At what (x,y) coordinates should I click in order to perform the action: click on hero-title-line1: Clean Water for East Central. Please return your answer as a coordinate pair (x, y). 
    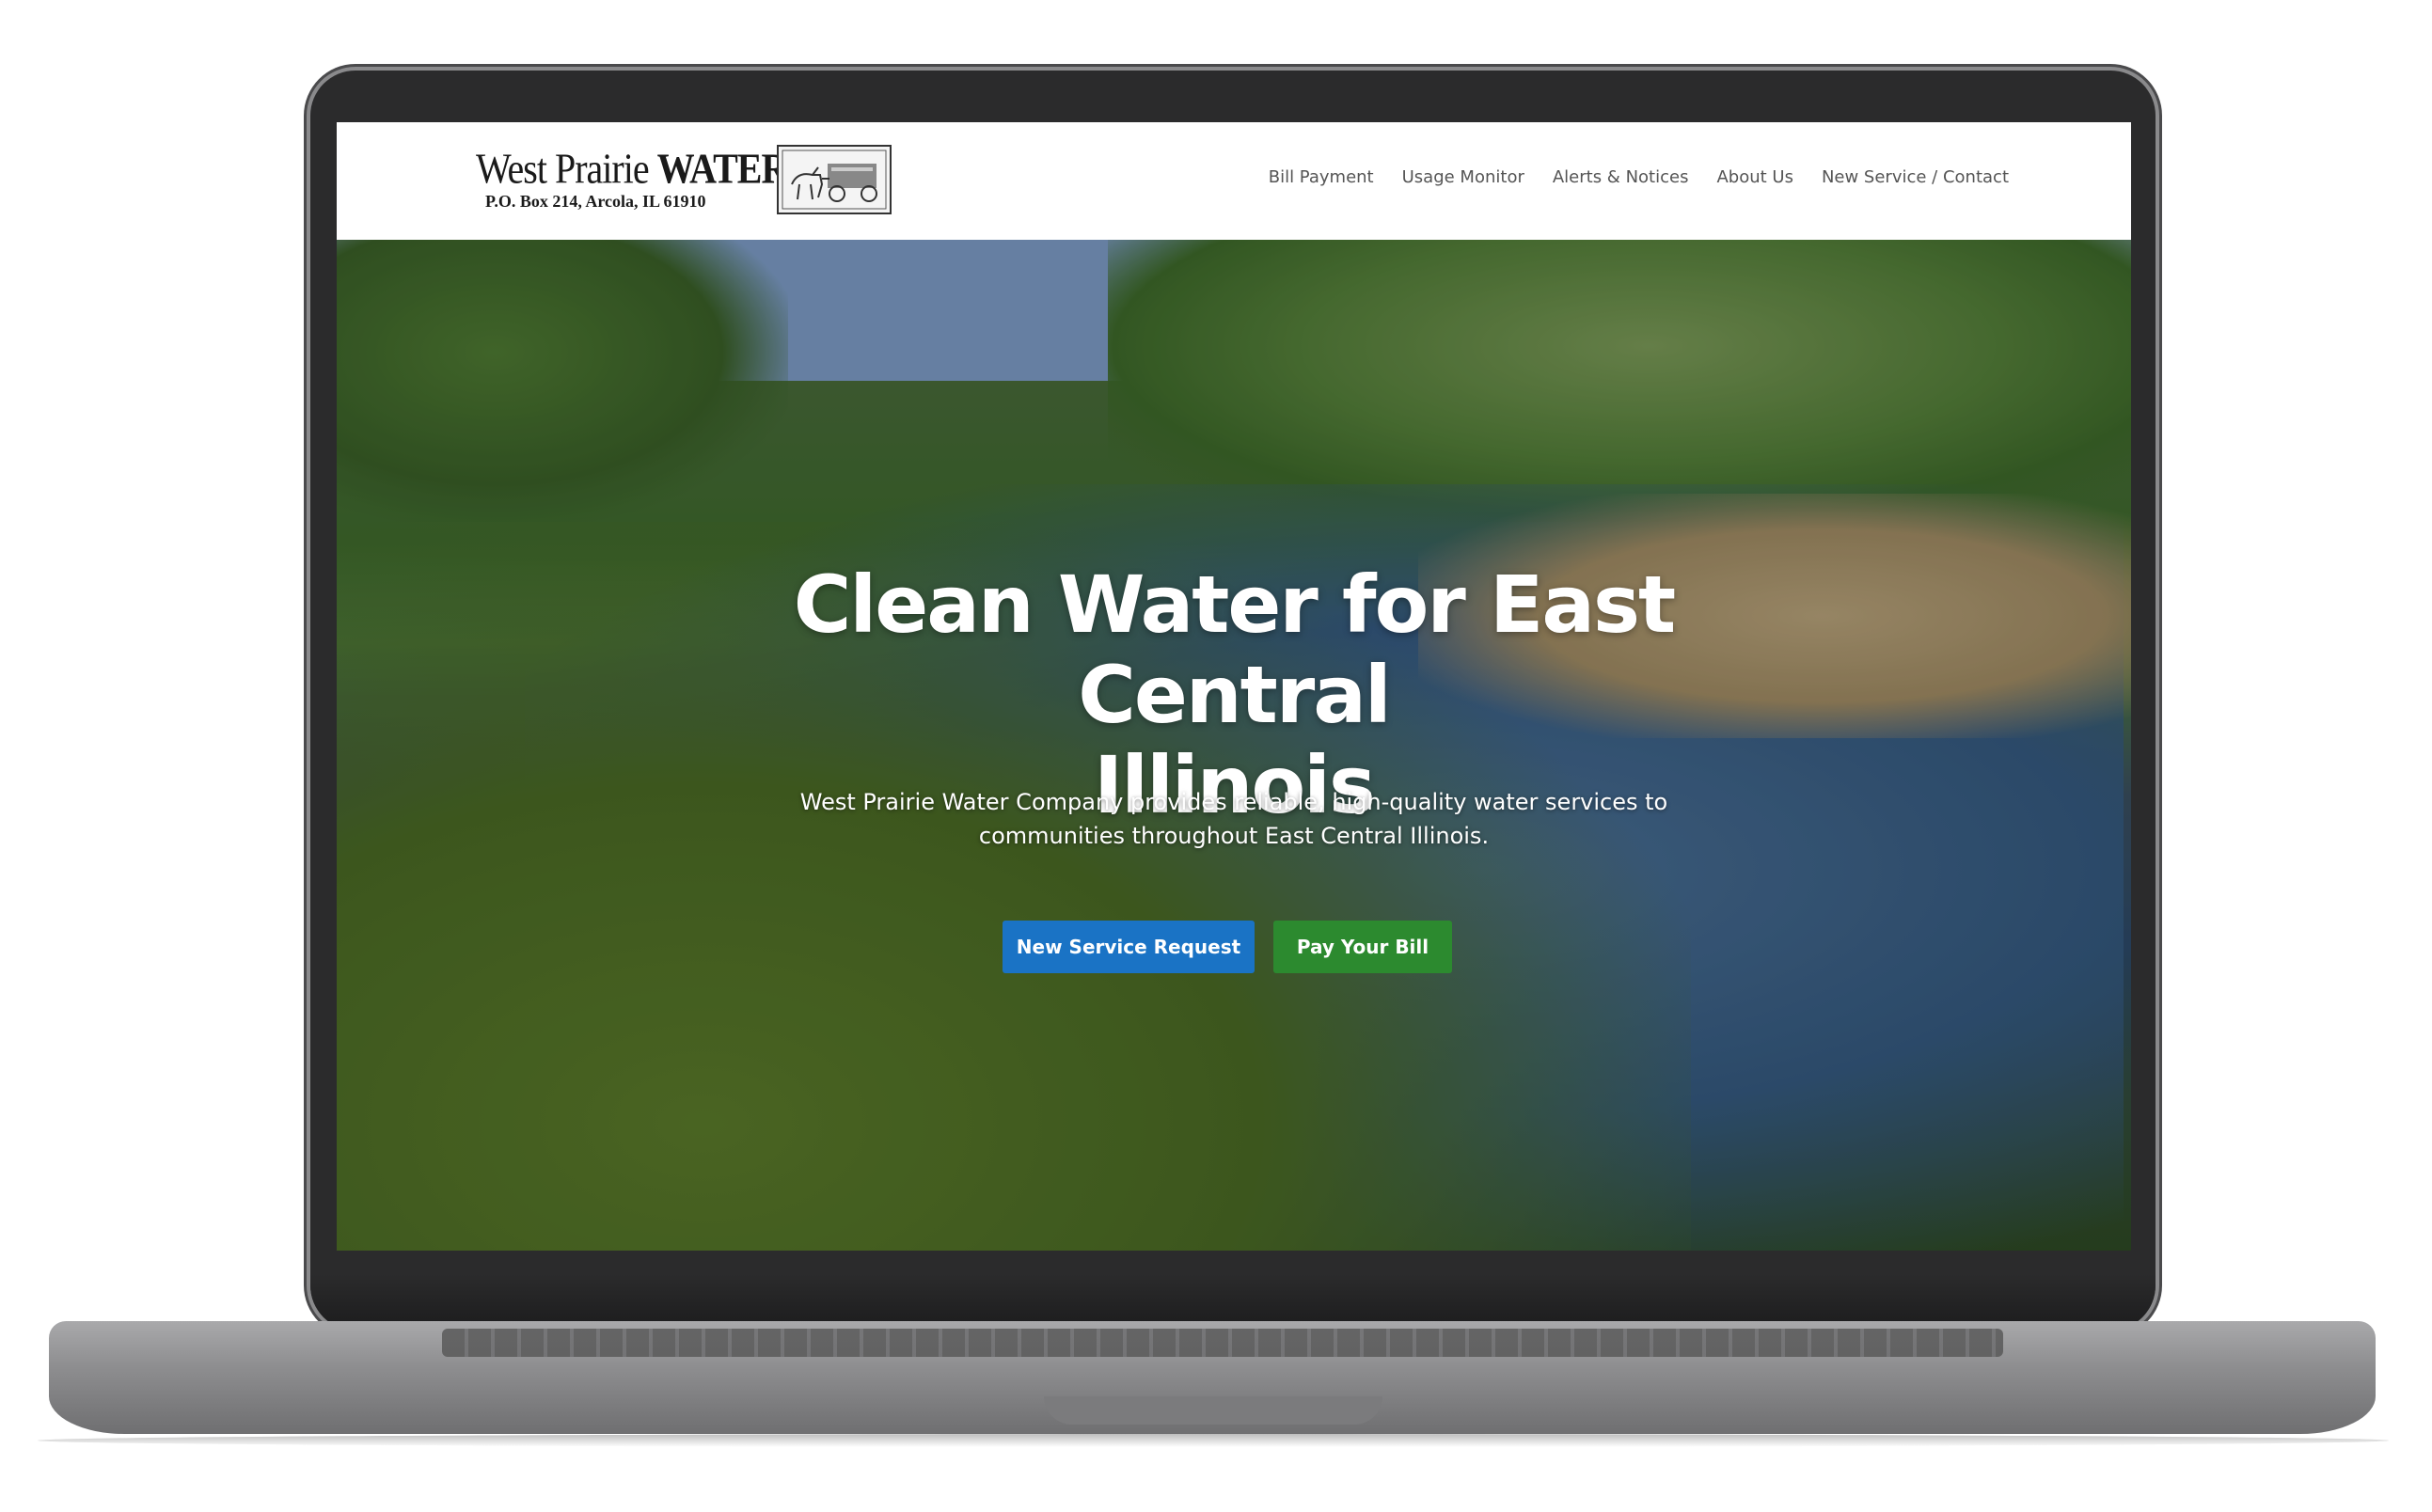
    Looking at the image, I should click on (1235, 650).